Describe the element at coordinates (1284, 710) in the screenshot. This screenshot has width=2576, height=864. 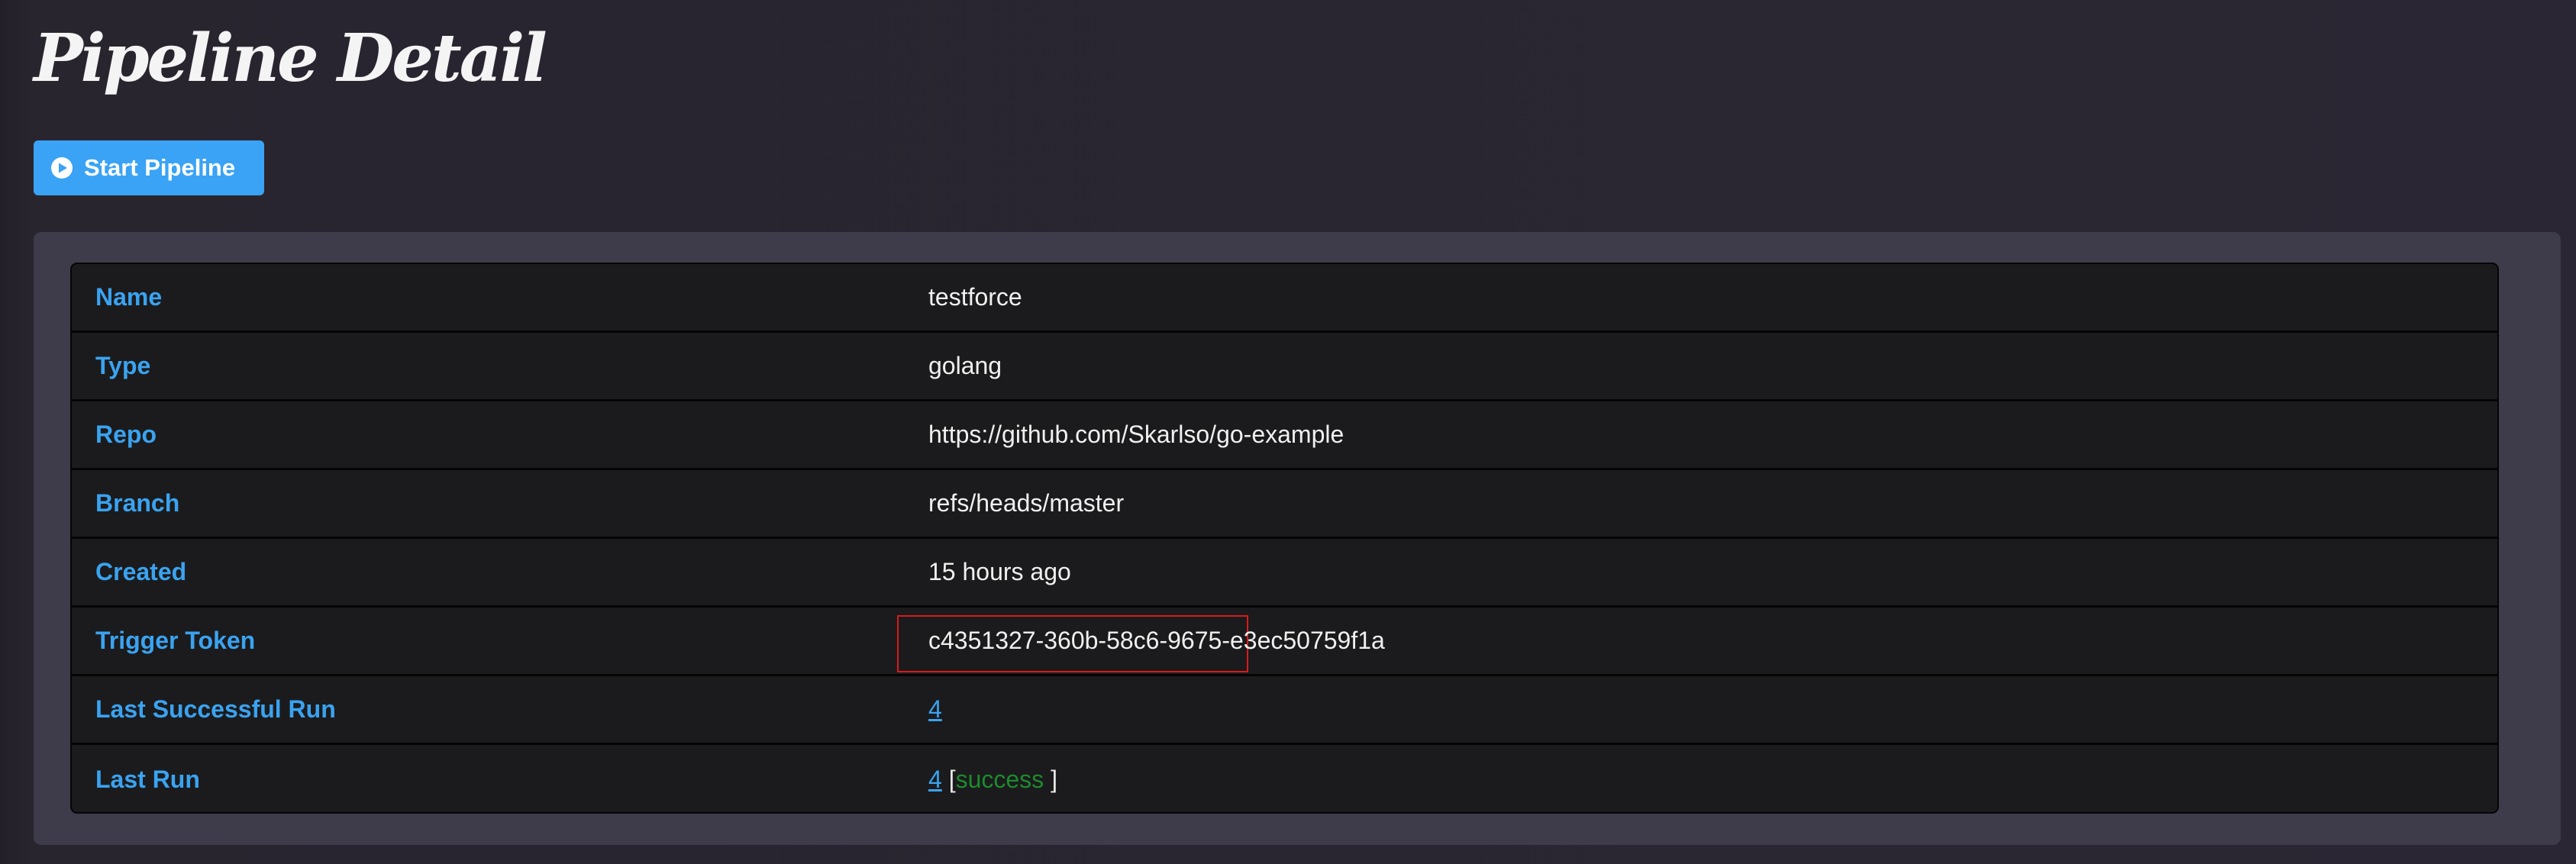
I see `table-row-last-successful-run: Last Successful Run 4` at that location.